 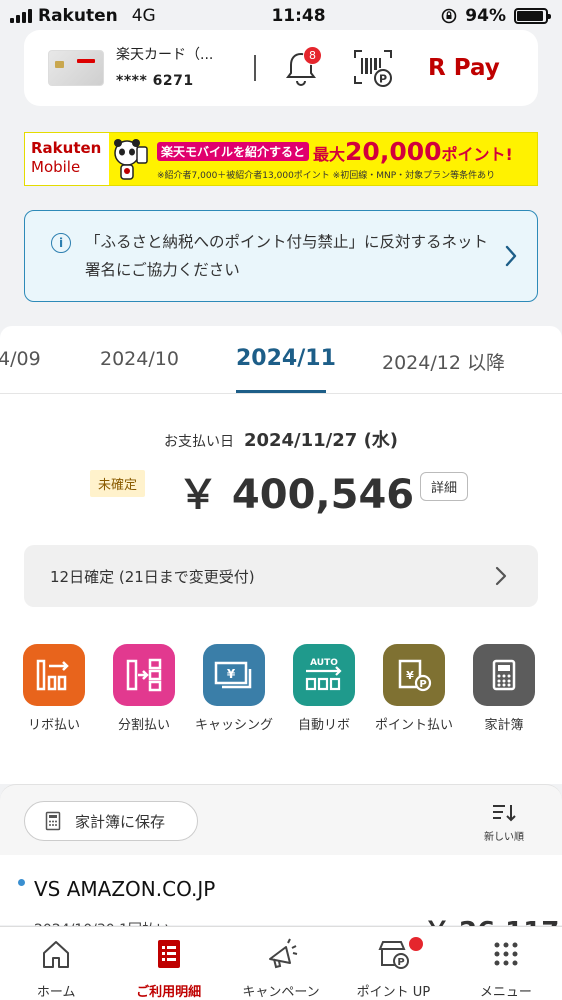 I want to click on banner-prefix: 最大, so click(x=329, y=154).